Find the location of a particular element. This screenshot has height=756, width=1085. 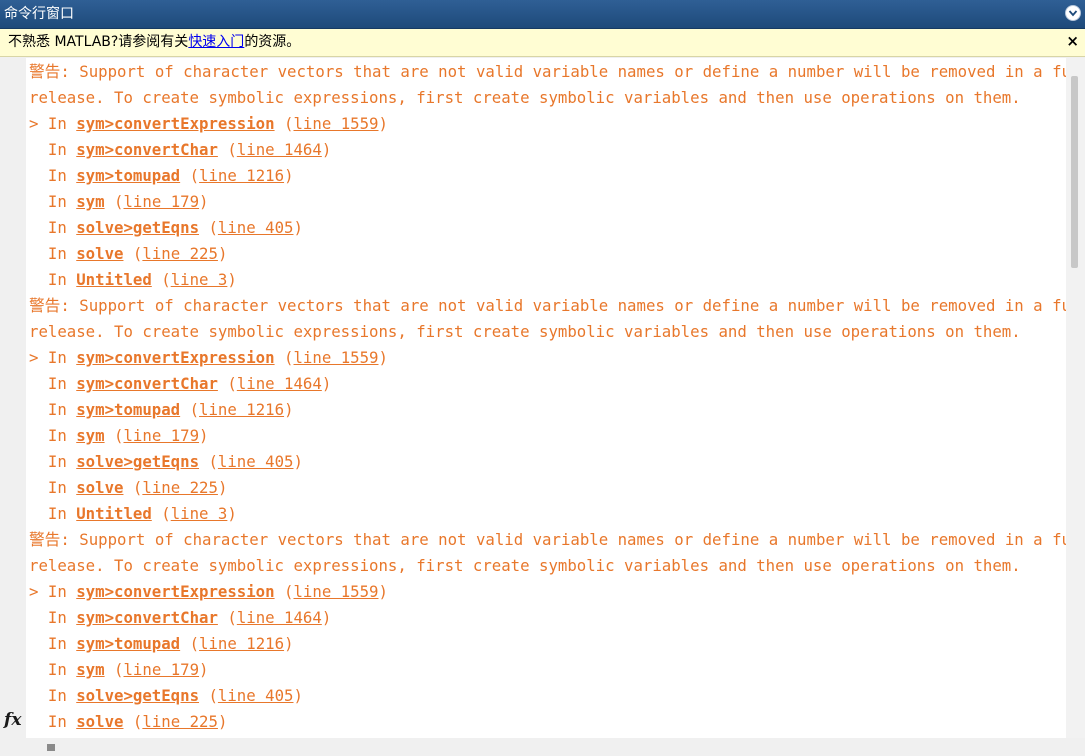

stack-trace-line: In sym>convertChar (line 1464) is located at coordinates (547, 384).